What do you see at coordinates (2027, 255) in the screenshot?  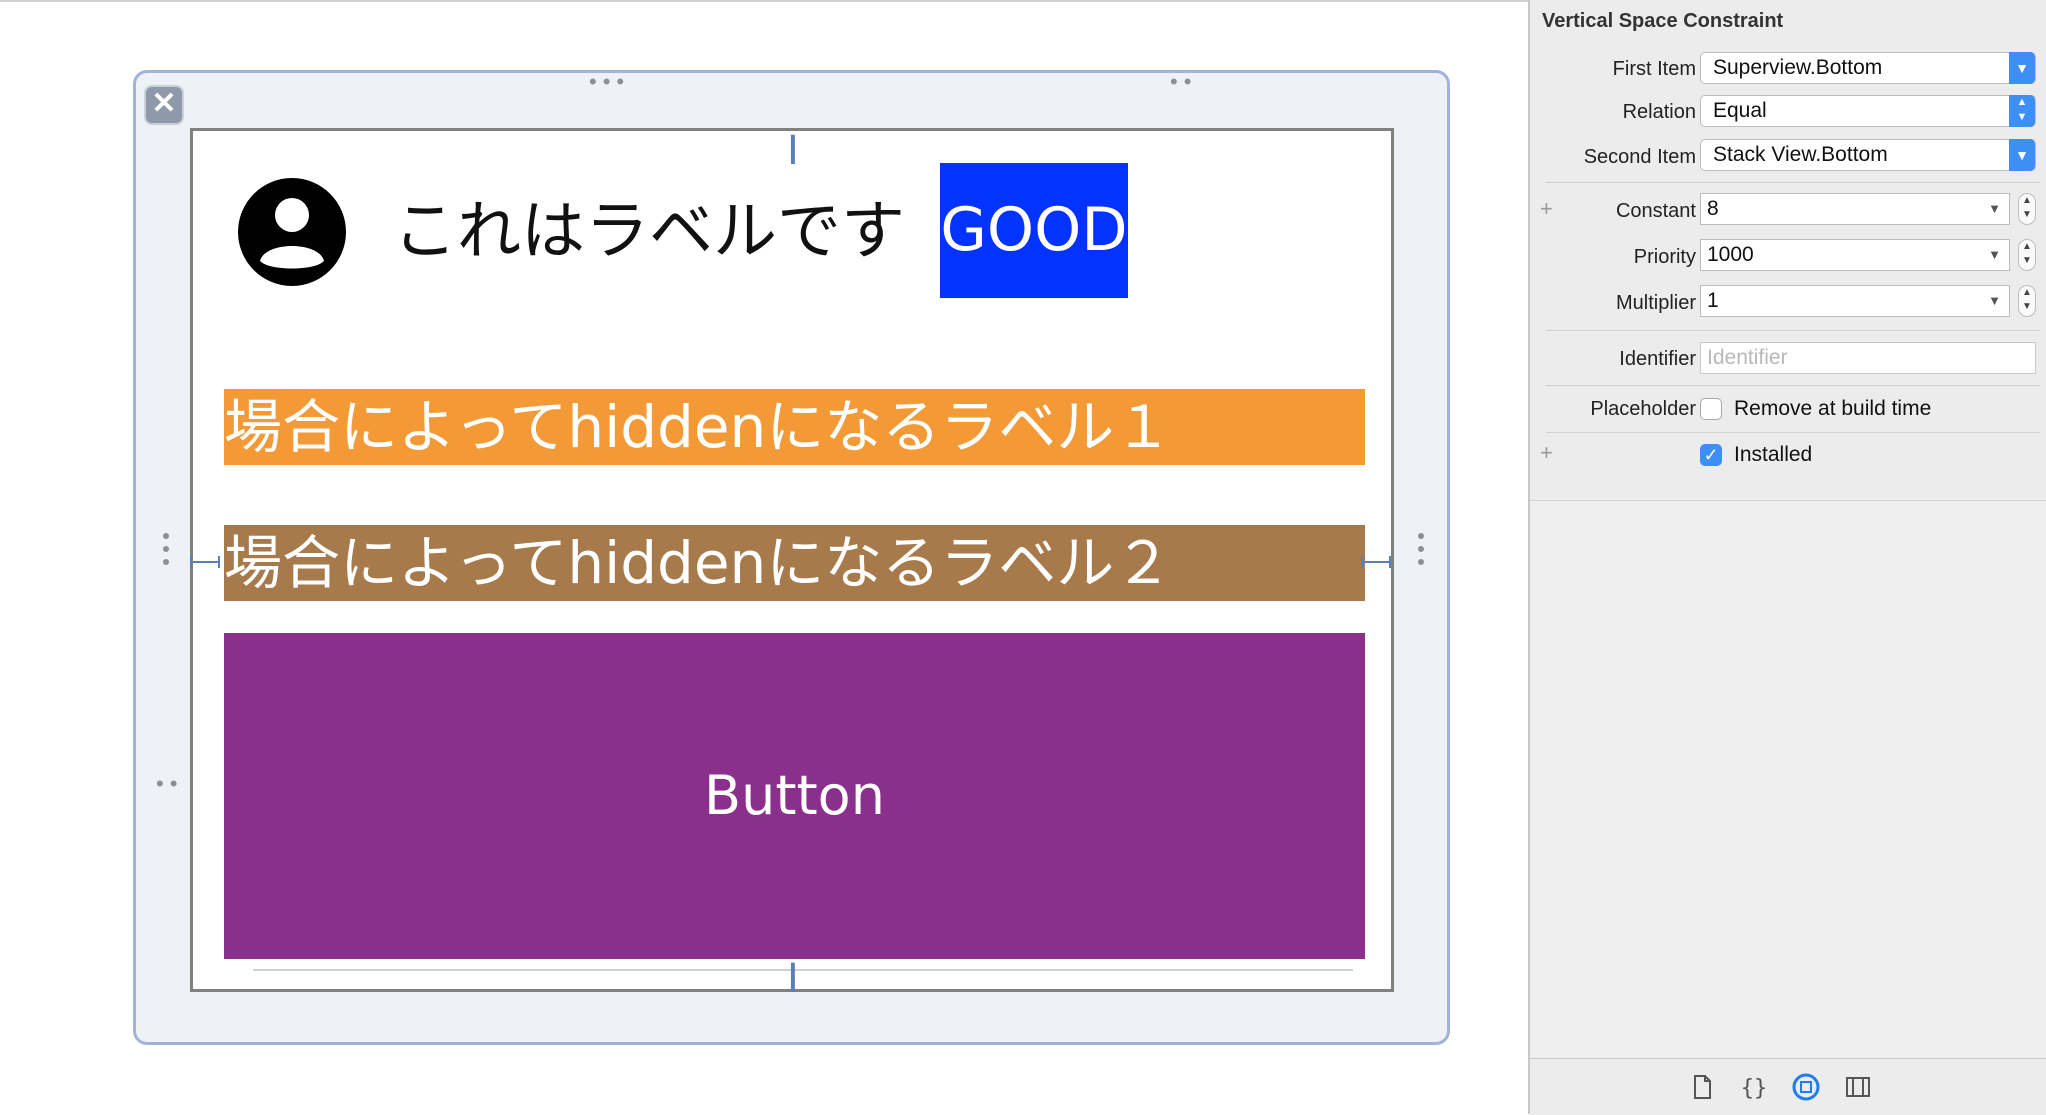 I see `priority-stepper: ▲ ▼` at bounding box center [2027, 255].